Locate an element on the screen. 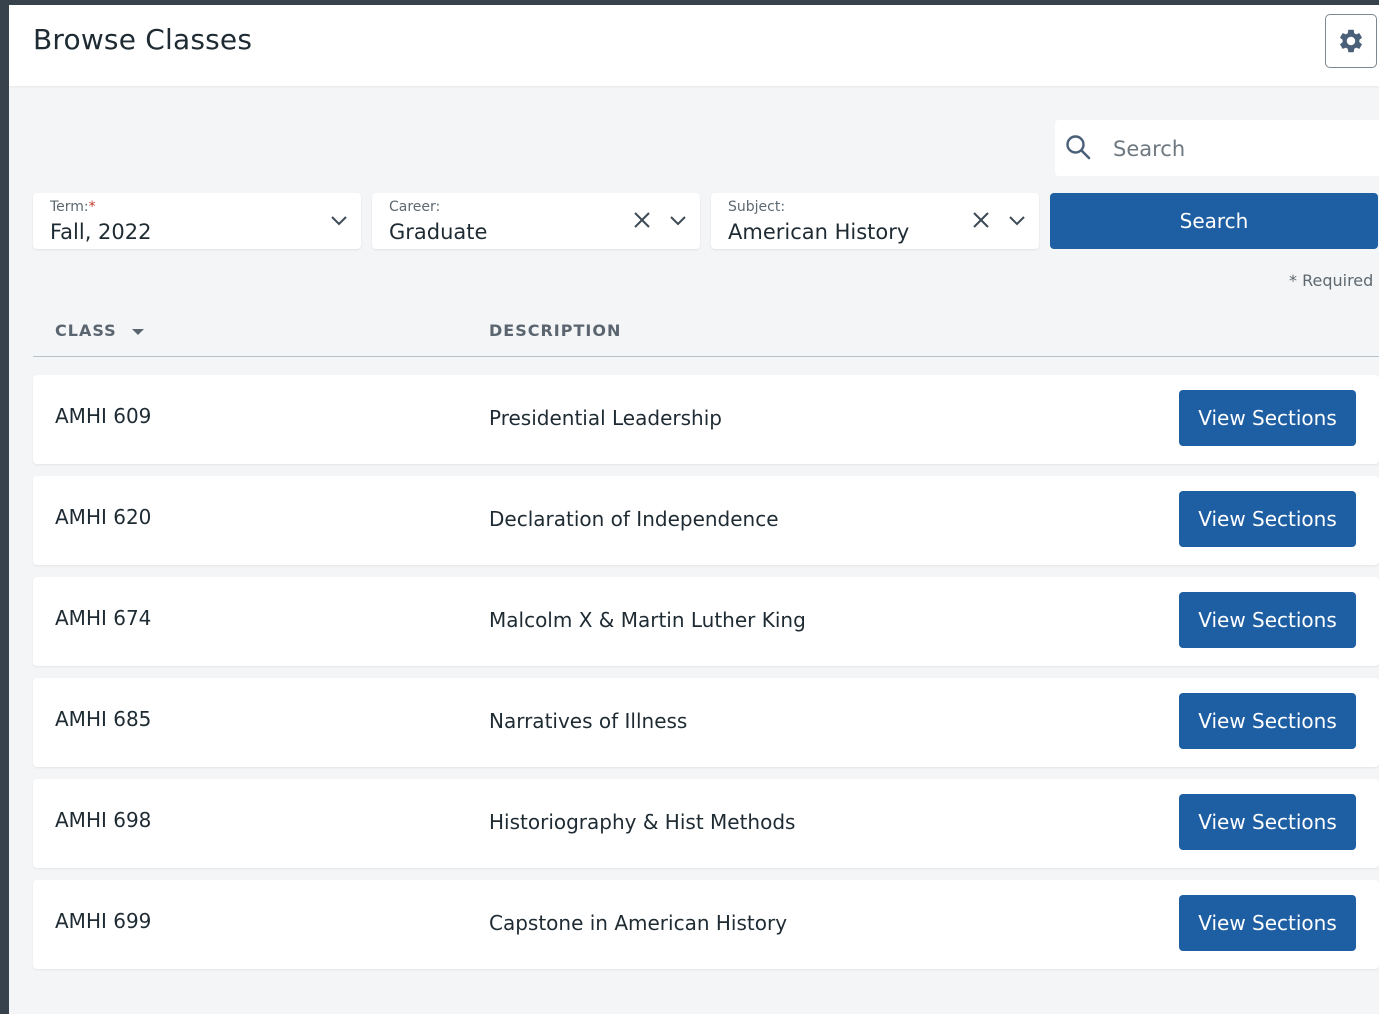 The image size is (1379, 1014). settings-button is located at coordinates (1351, 41).